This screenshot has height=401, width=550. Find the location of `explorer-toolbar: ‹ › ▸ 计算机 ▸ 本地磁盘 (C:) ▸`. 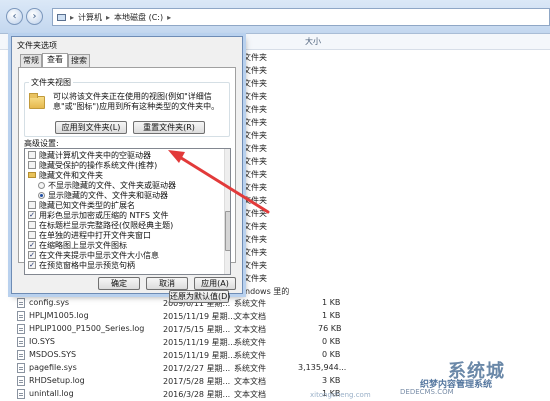

explorer-toolbar: ‹ › ▸ 计算机 ▸ 本地磁盘 (C:) ▸ is located at coordinates (275, 17).